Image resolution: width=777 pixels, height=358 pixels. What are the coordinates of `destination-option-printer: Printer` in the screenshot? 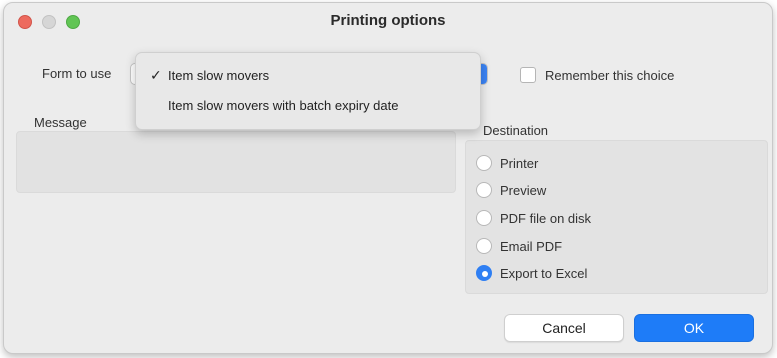 It's located at (507, 163).